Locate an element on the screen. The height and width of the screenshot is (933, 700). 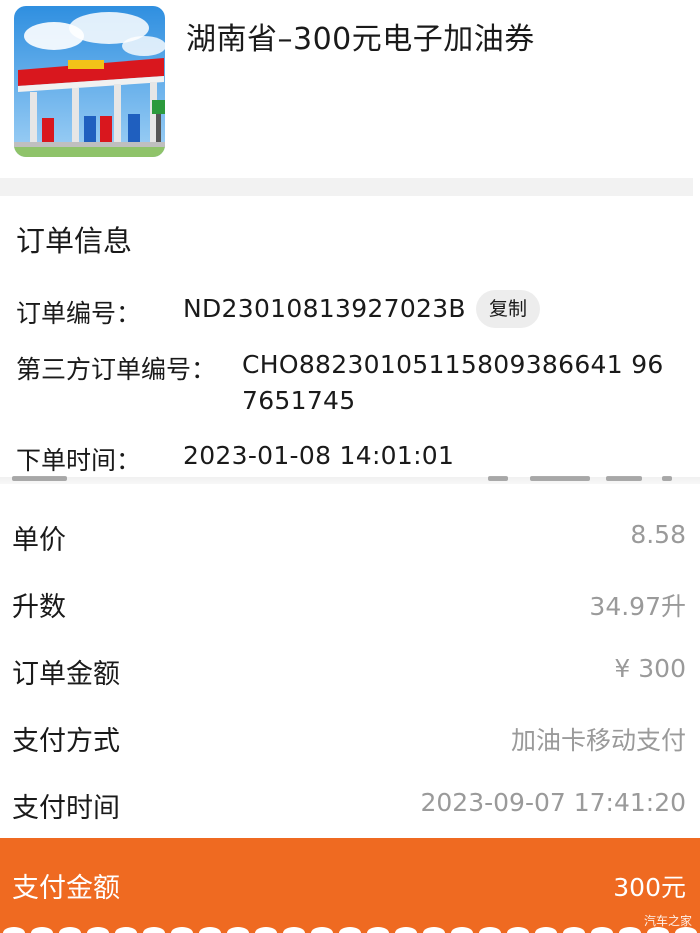
detail-row-unit-price: 单价 8.58 is located at coordinates (350, 537).